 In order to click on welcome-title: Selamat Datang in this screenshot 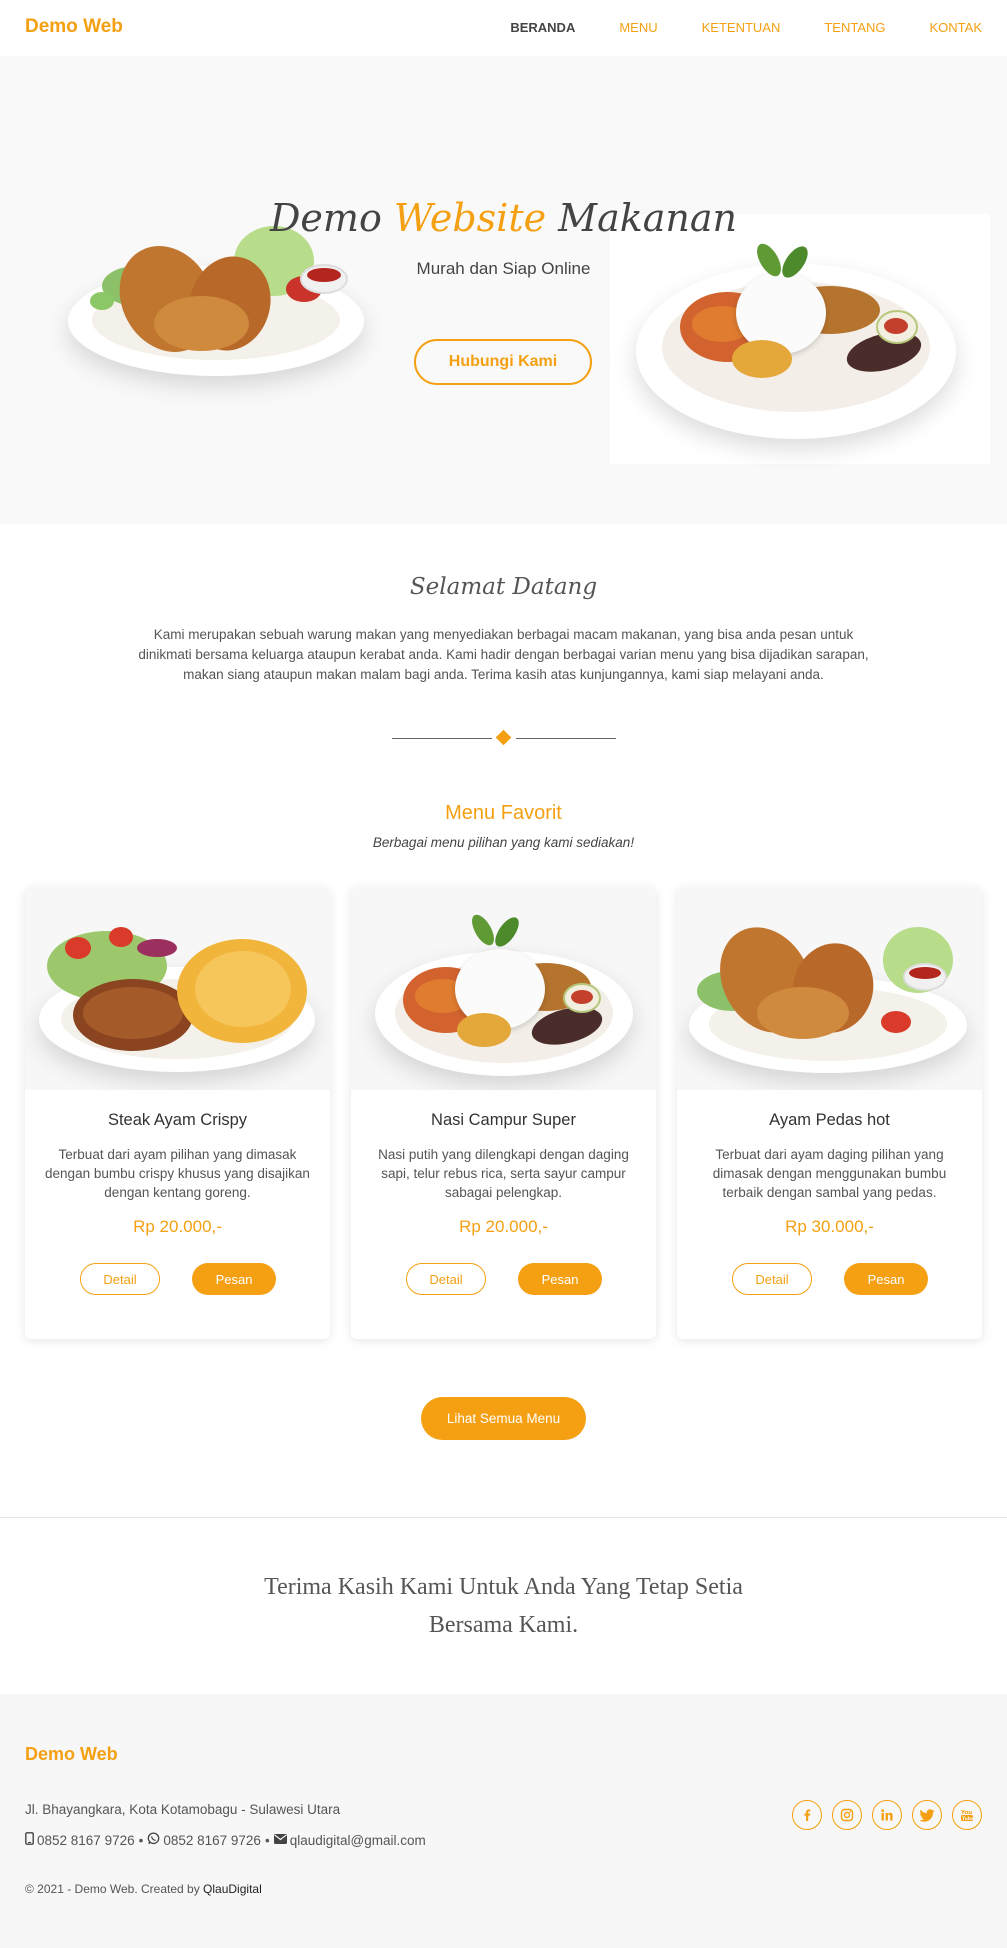, I will do `click(503, 587)`.